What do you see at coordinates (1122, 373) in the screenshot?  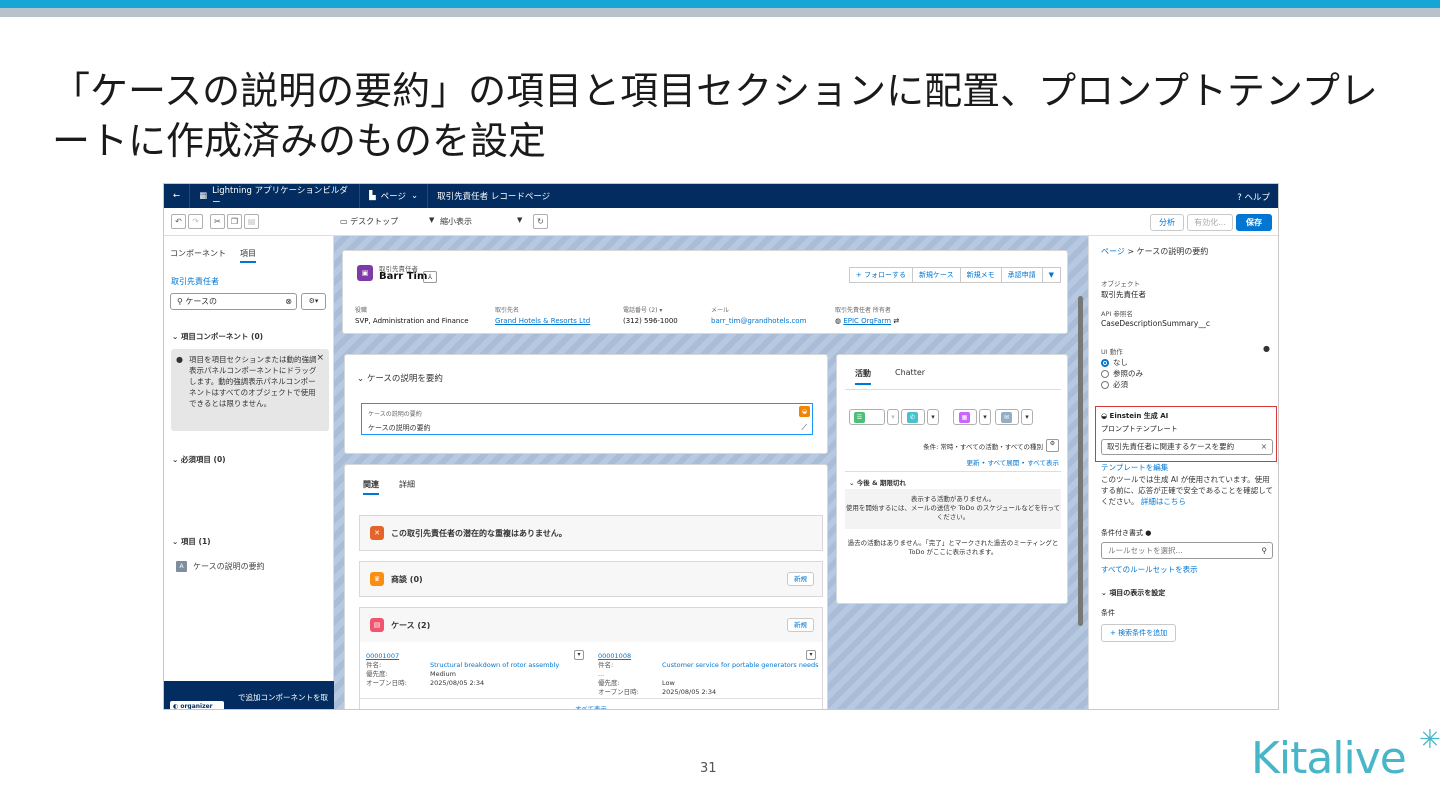 I see `ui-option-readonly: 参照のみ` at bounding box center [1122, 373].